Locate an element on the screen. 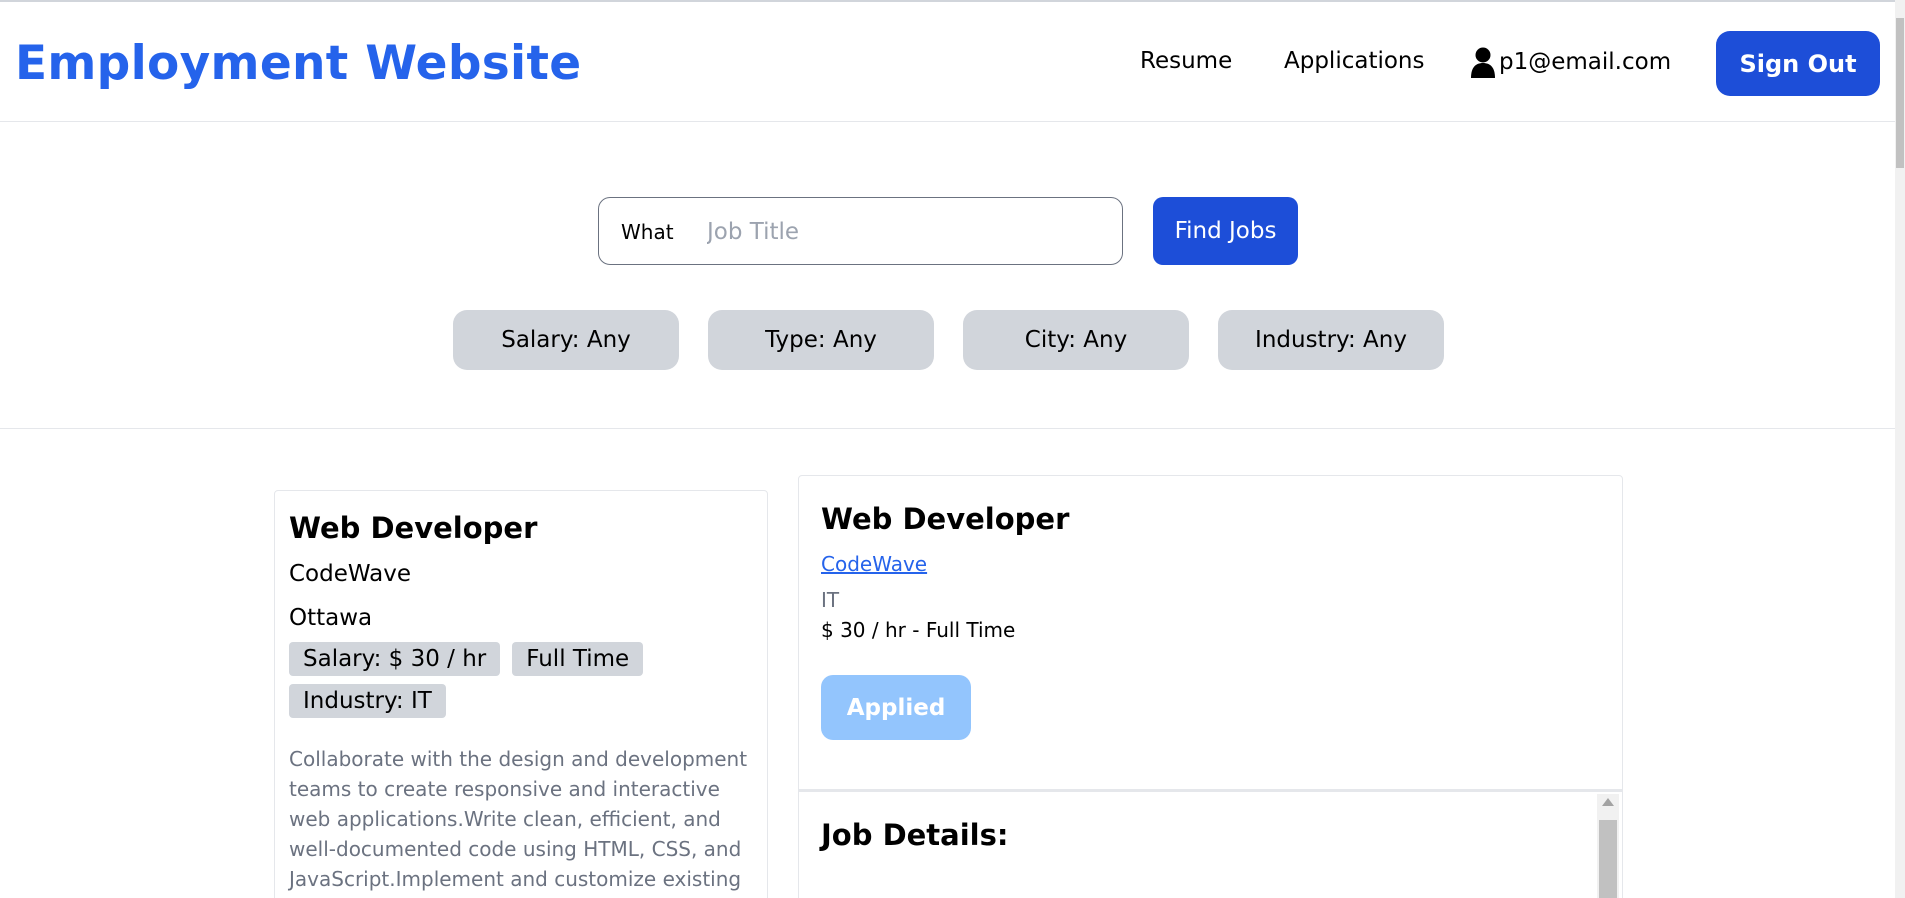 Image resolution: width=1905 pixels, height=898 pixels. job-details-scroll-thumb is located at coordinates (1608, 859).